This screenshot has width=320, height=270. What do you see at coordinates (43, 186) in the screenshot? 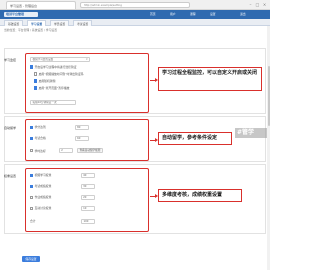
I see `weight-label: 考试成绩权重` at bounding box center [43, 186].